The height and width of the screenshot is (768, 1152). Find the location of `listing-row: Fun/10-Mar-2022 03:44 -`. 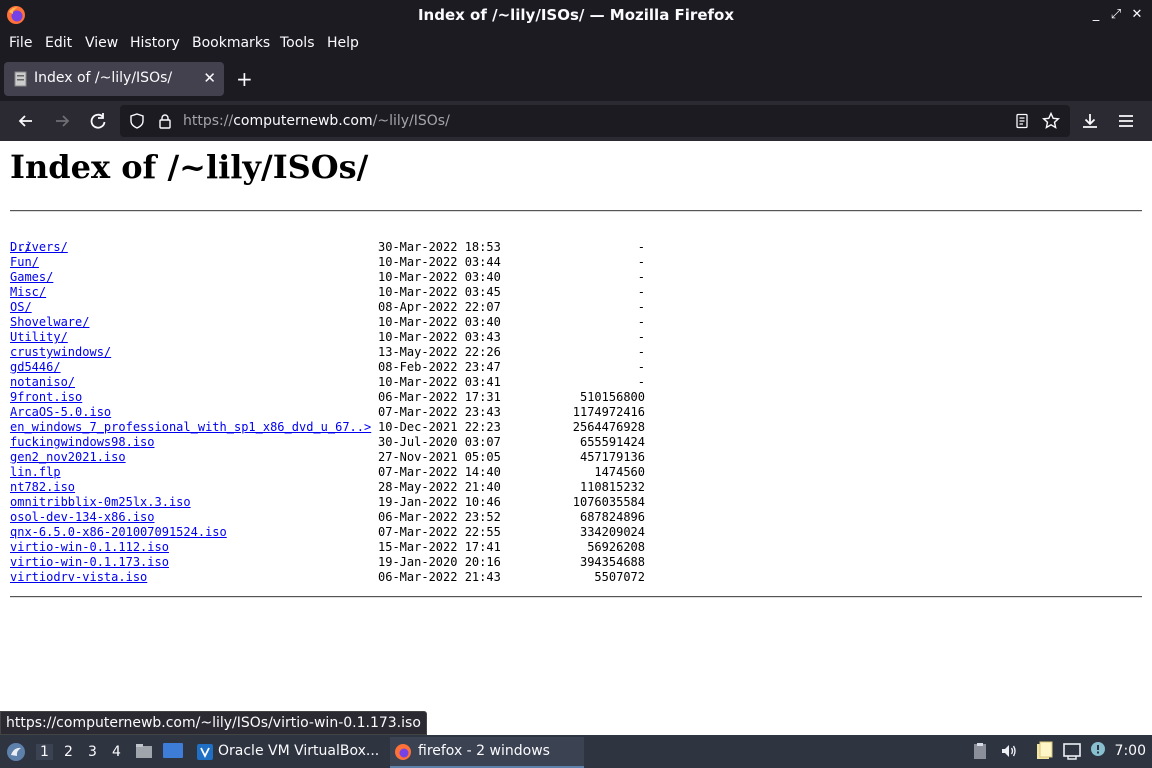

listing-row: Fun/10-Mar-2022 03:44 - is located at coordinates (327, 262).